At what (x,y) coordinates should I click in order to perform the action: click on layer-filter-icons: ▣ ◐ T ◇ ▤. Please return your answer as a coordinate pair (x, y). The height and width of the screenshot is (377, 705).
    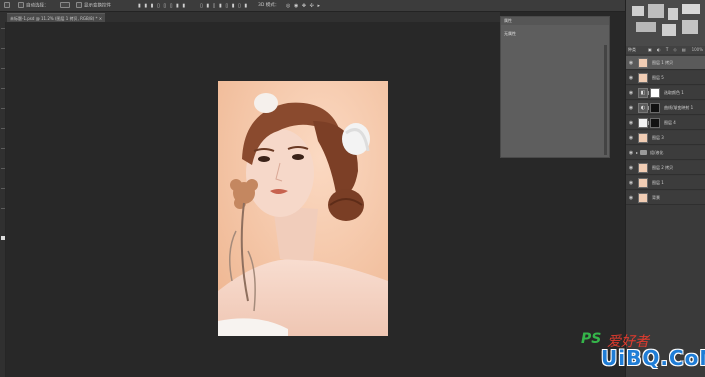
    Looking at the image, I should click on (668, 50).